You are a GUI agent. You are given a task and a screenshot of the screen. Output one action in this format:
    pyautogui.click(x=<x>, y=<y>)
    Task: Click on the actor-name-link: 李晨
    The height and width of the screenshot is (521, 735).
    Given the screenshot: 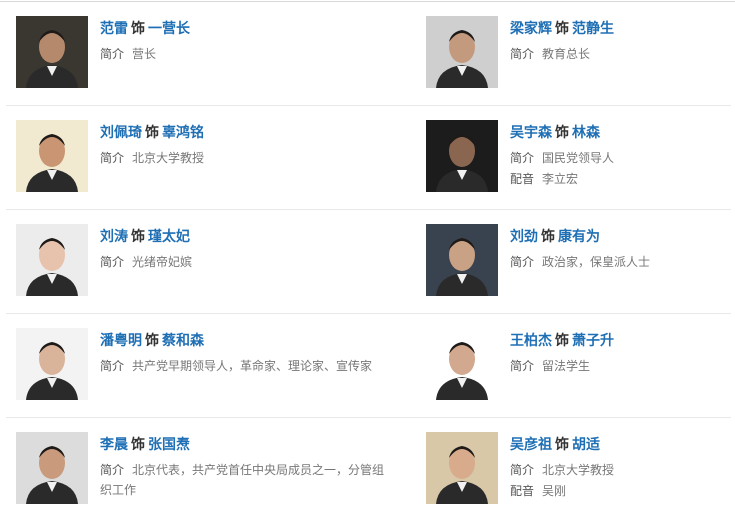 What is the action you would take?
    pyautogui.click(x=114, y=445)
    